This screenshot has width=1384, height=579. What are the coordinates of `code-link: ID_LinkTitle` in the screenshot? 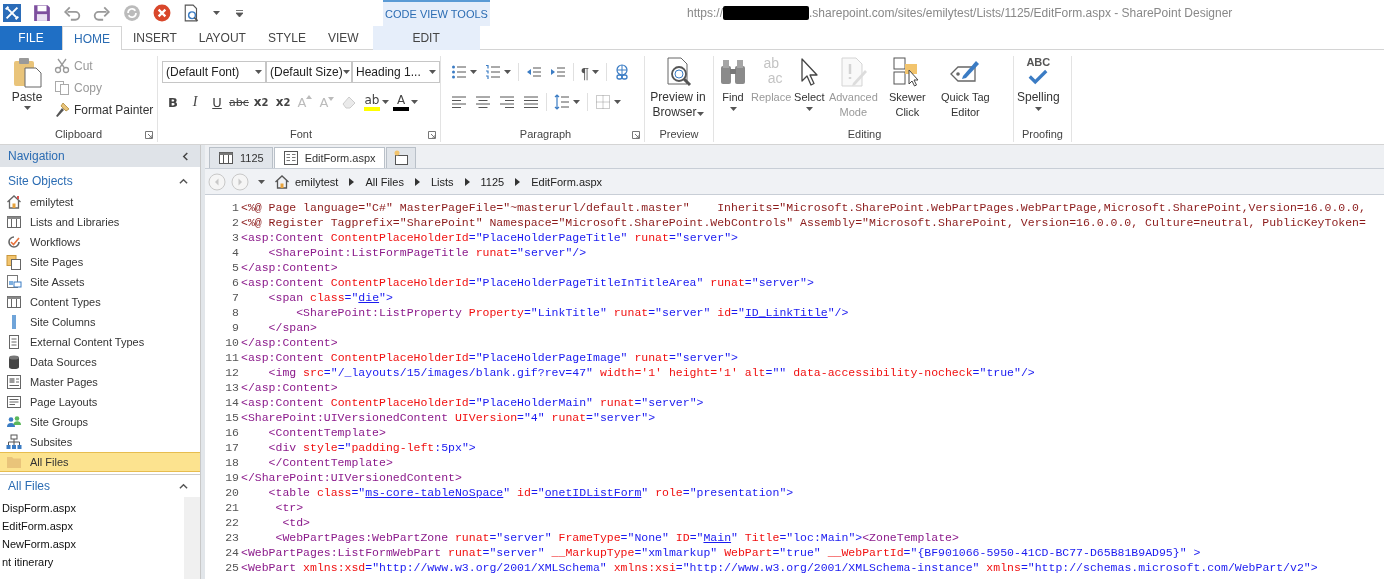 It's located at (786, 312).